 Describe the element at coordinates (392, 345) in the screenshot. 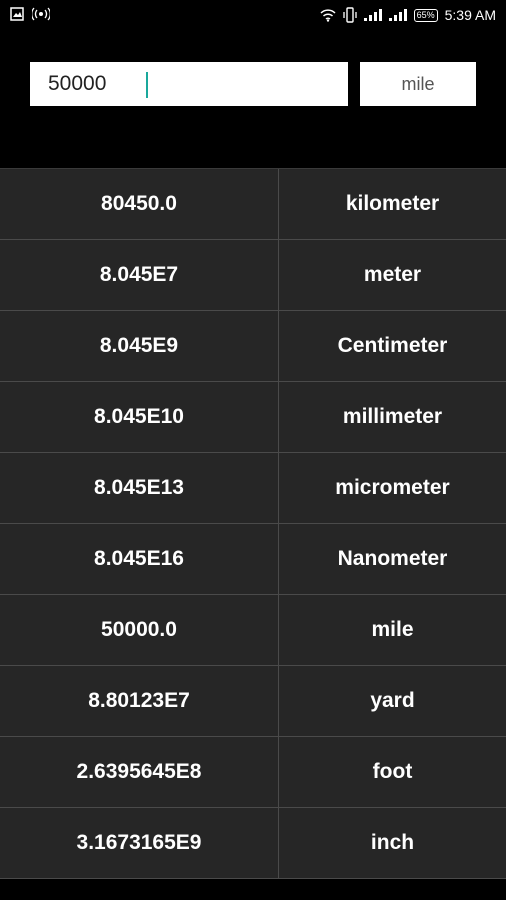

I see `result-unit: Centimeter` at that location.